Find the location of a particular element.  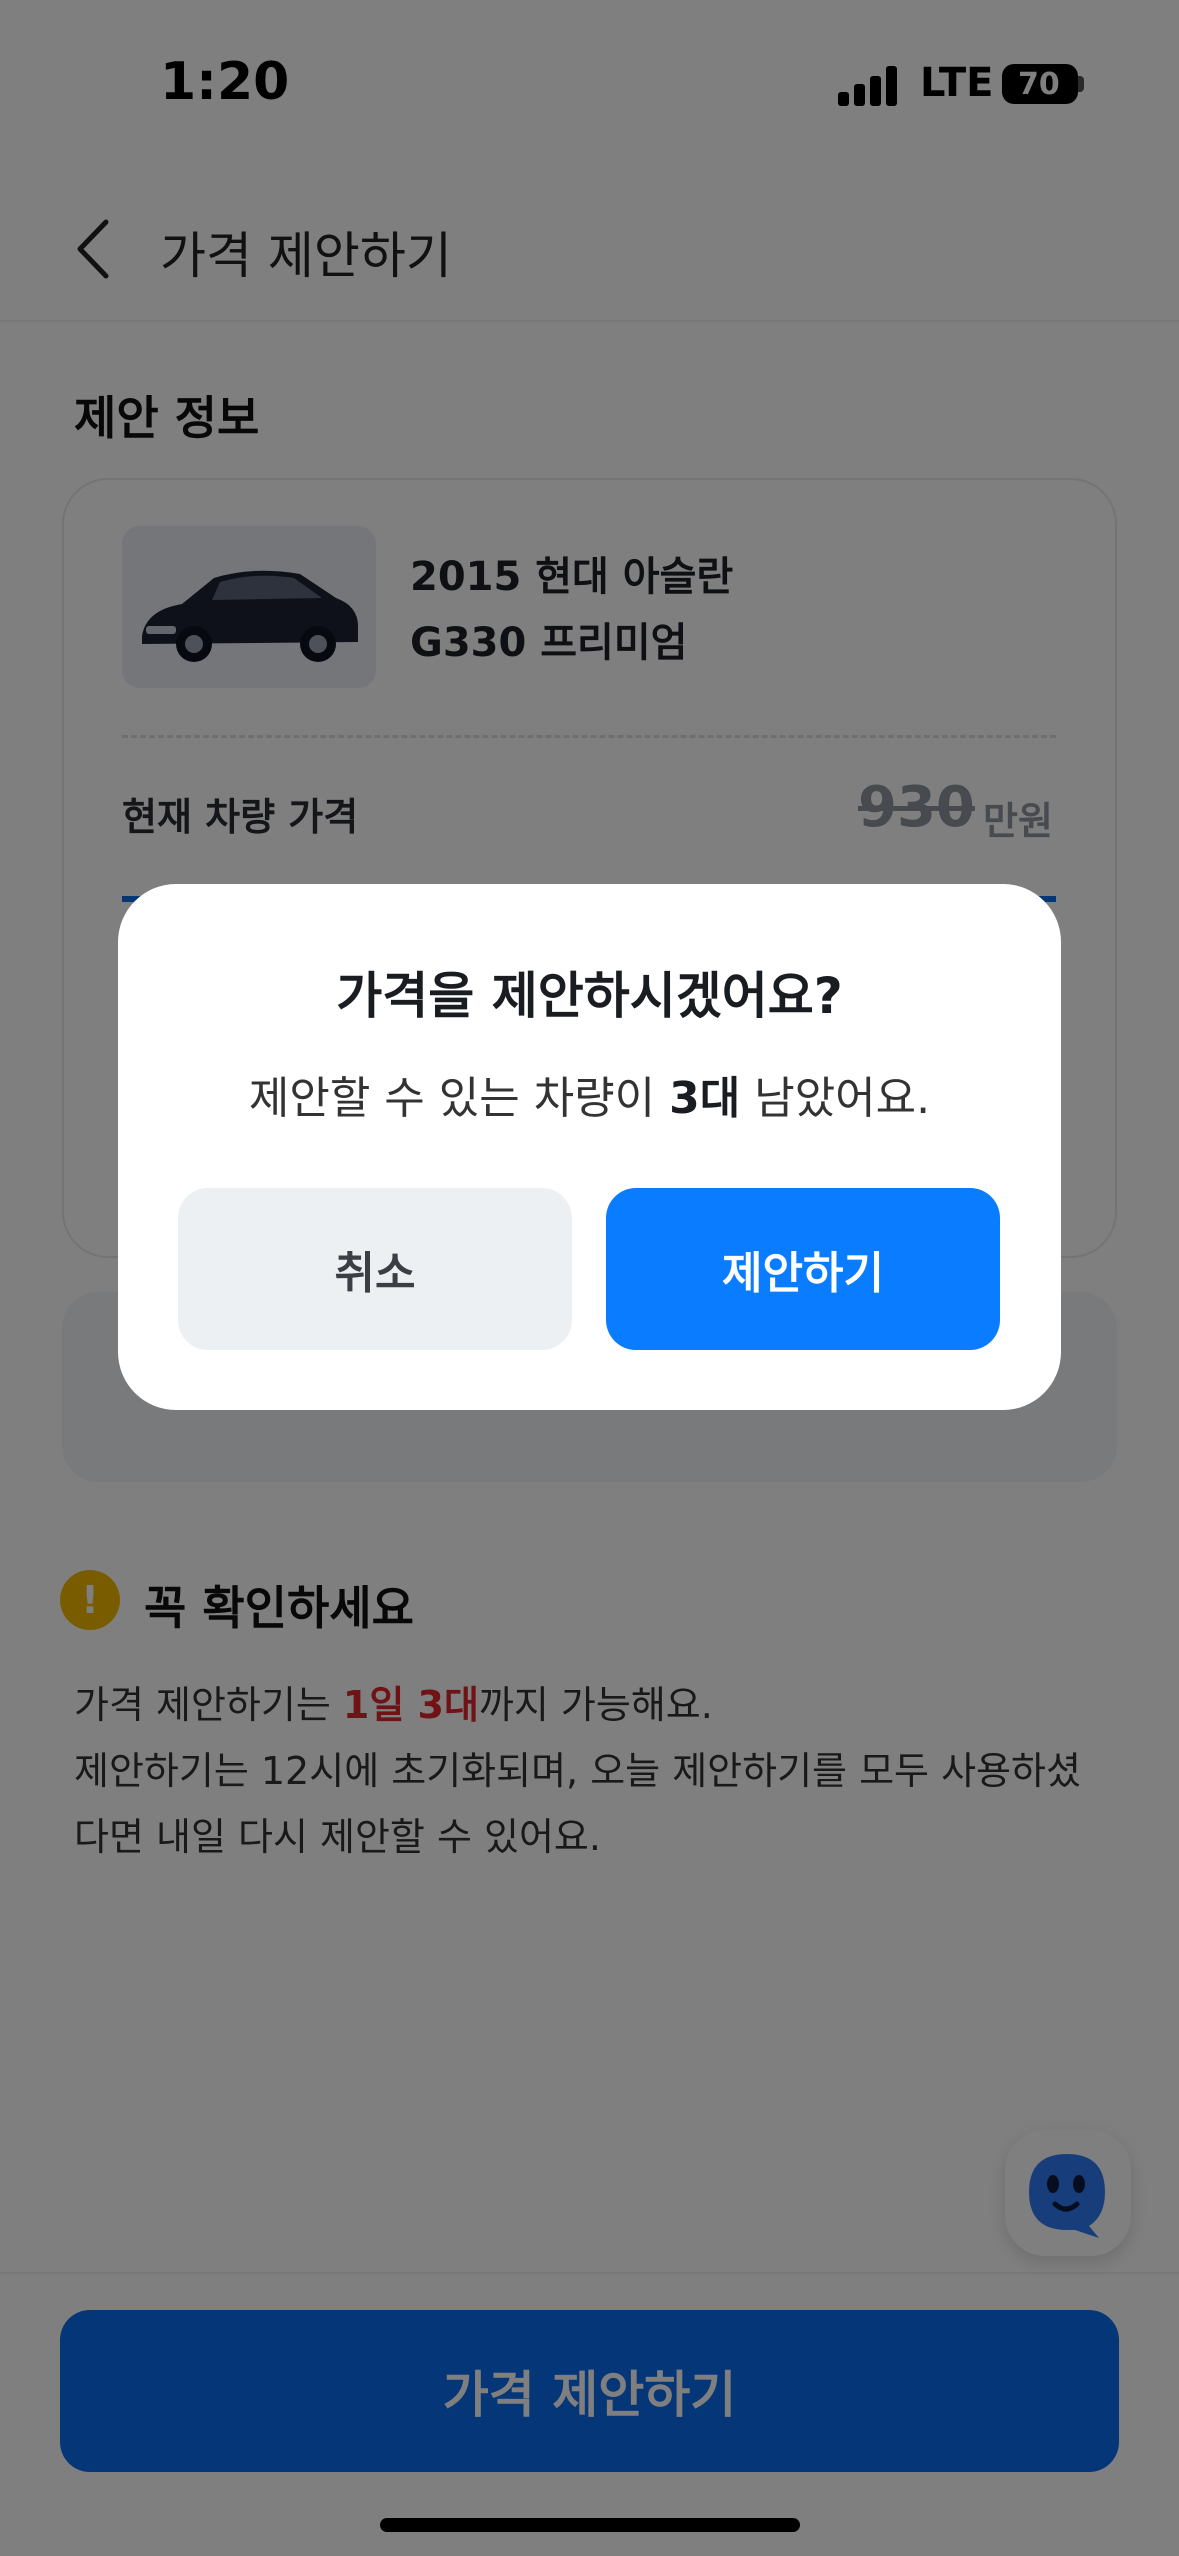

dialog-message-suffix: 남았어요. is located at coordinates (835, 1098).